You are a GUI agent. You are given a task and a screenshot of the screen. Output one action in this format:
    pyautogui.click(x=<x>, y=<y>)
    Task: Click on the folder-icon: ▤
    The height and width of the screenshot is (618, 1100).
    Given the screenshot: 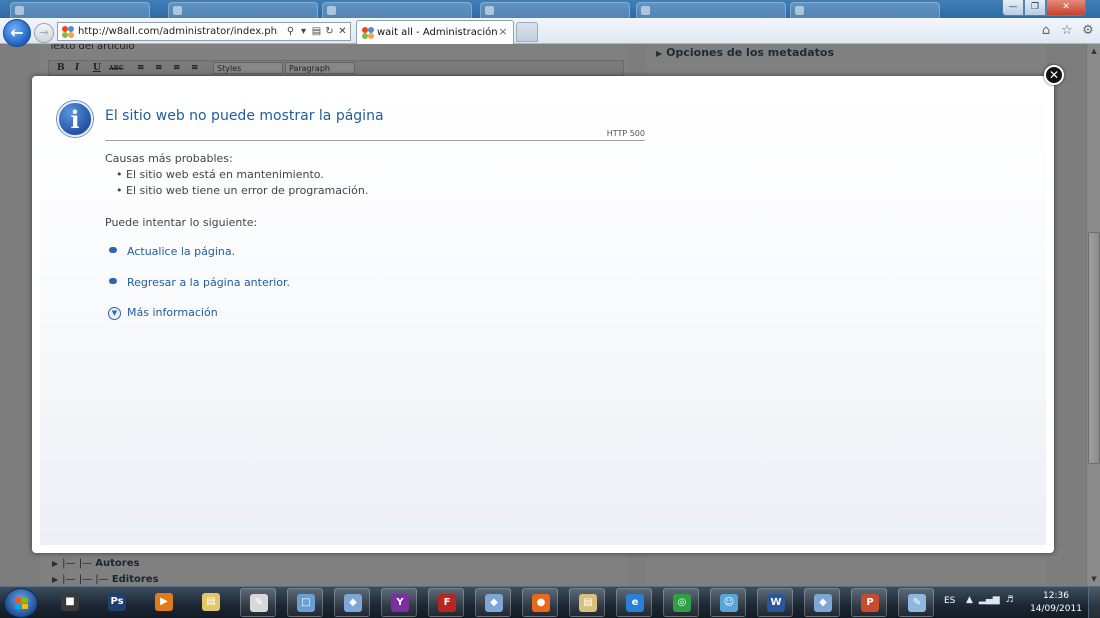 What is the action you would take?
    pyautogui.click(x=211, y=602)
    